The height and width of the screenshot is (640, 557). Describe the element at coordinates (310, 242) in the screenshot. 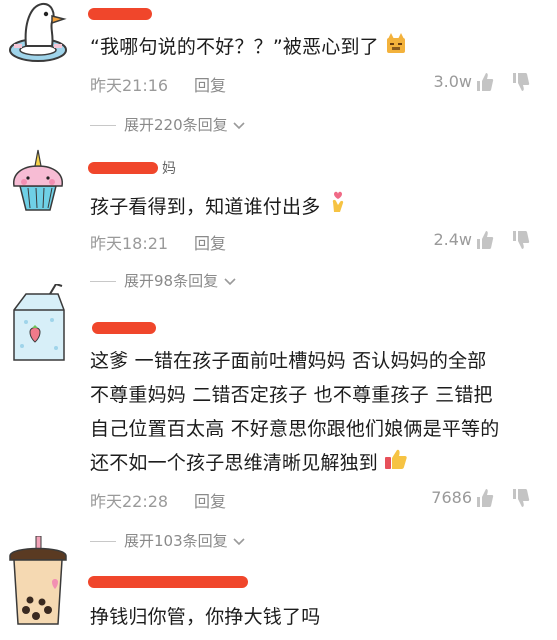

I see `comment-meta: 昨天18:21 回复 2.4w` at that location.